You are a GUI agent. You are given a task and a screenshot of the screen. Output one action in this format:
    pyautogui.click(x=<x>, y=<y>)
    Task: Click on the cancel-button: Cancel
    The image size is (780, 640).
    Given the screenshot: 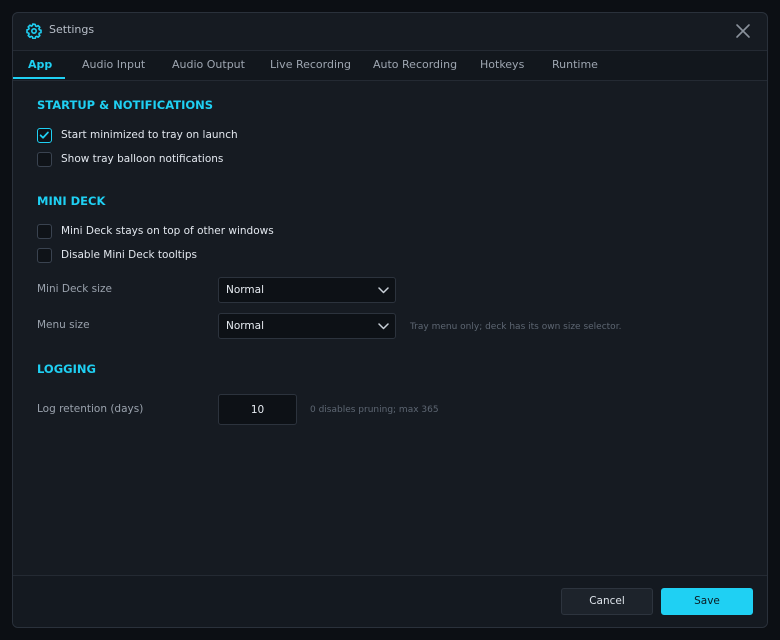 What is the action you would take?
    pyautogui.click(x=607, y=601)
    